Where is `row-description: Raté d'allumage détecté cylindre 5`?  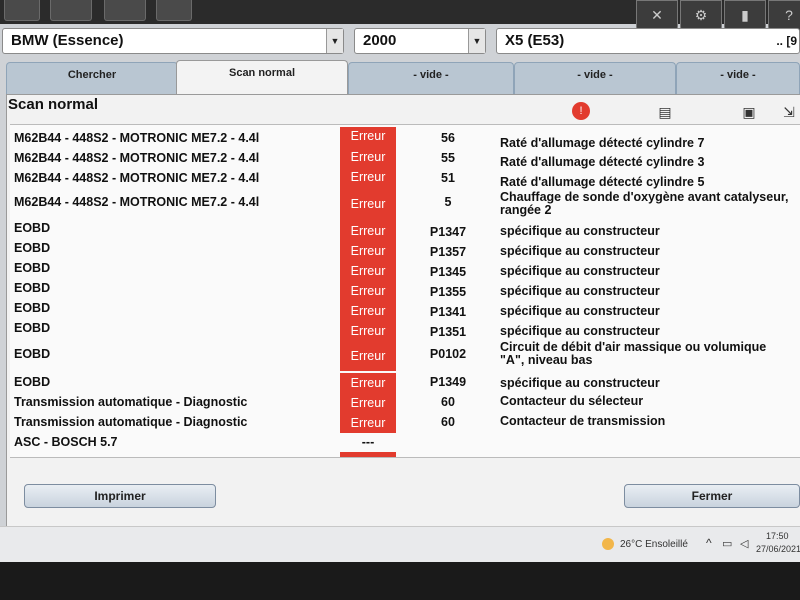
row-description: Raté d'allumage détecté cylindre 5 is located at coordinates (602, 182).